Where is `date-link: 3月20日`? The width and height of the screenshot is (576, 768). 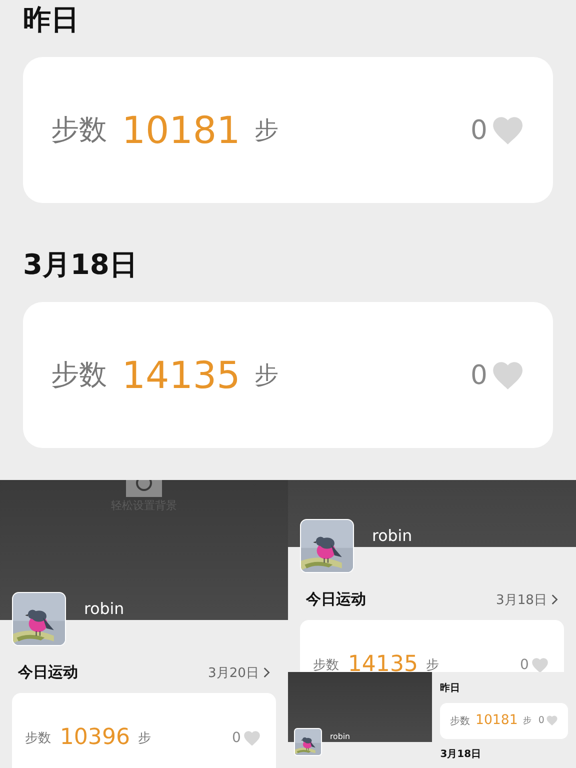
date-link: 3月20日 is located at coordinates (239, 673).